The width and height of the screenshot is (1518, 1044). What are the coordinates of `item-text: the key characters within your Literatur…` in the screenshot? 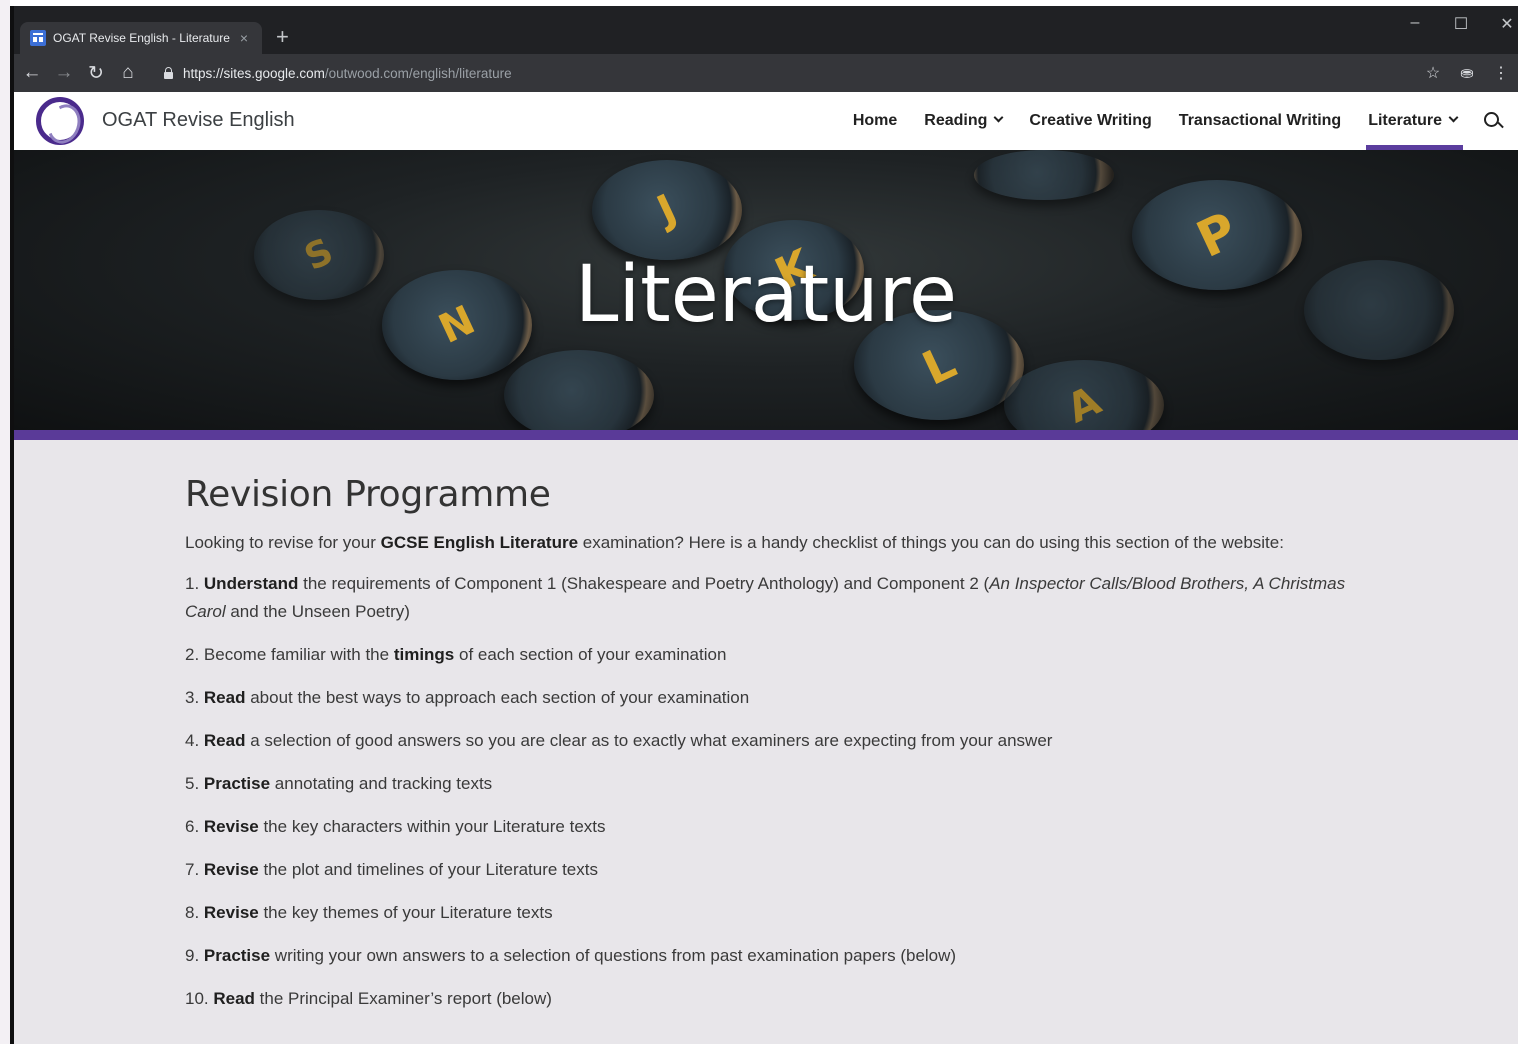 It's located at (432, 826).